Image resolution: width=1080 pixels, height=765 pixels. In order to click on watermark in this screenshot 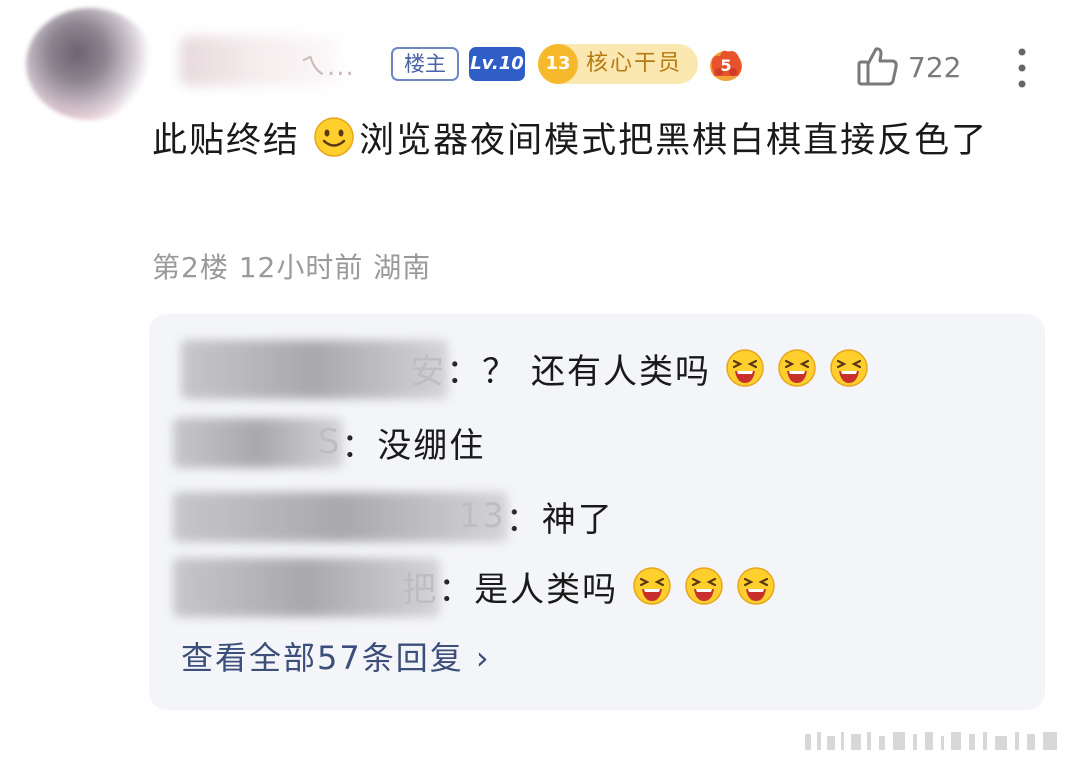, I will do `click(936, 741)`.